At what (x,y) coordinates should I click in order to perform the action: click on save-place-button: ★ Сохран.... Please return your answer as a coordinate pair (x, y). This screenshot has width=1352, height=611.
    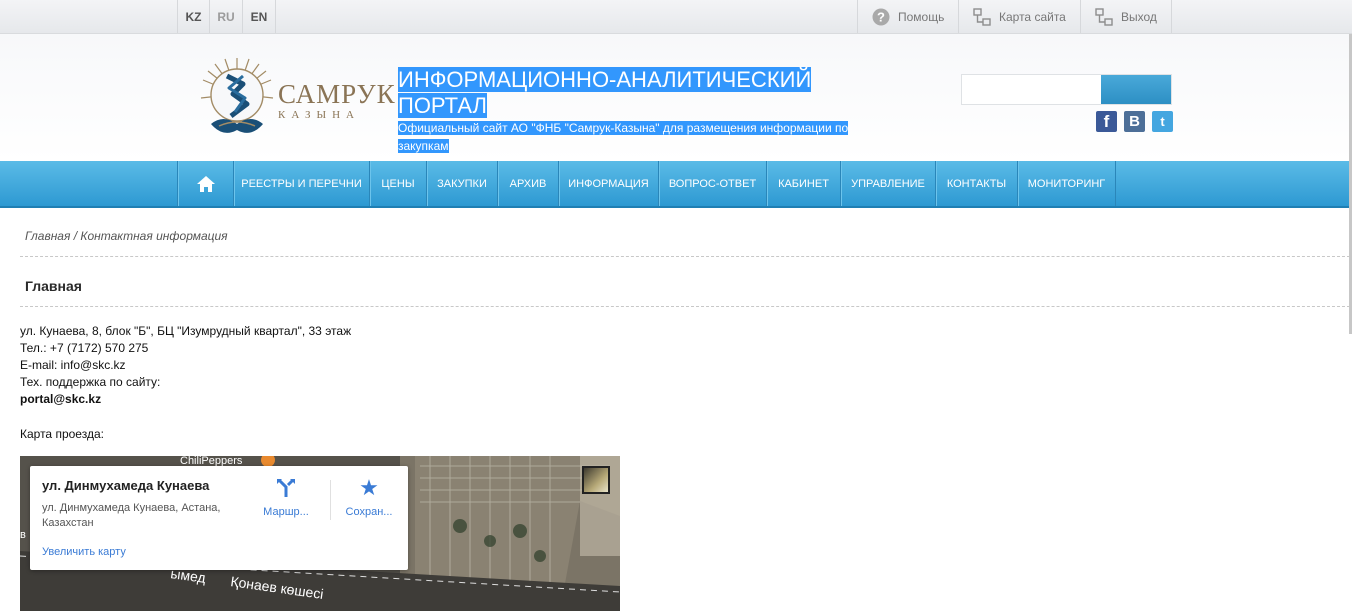
    Looking at the image, I should click on (369, 497).